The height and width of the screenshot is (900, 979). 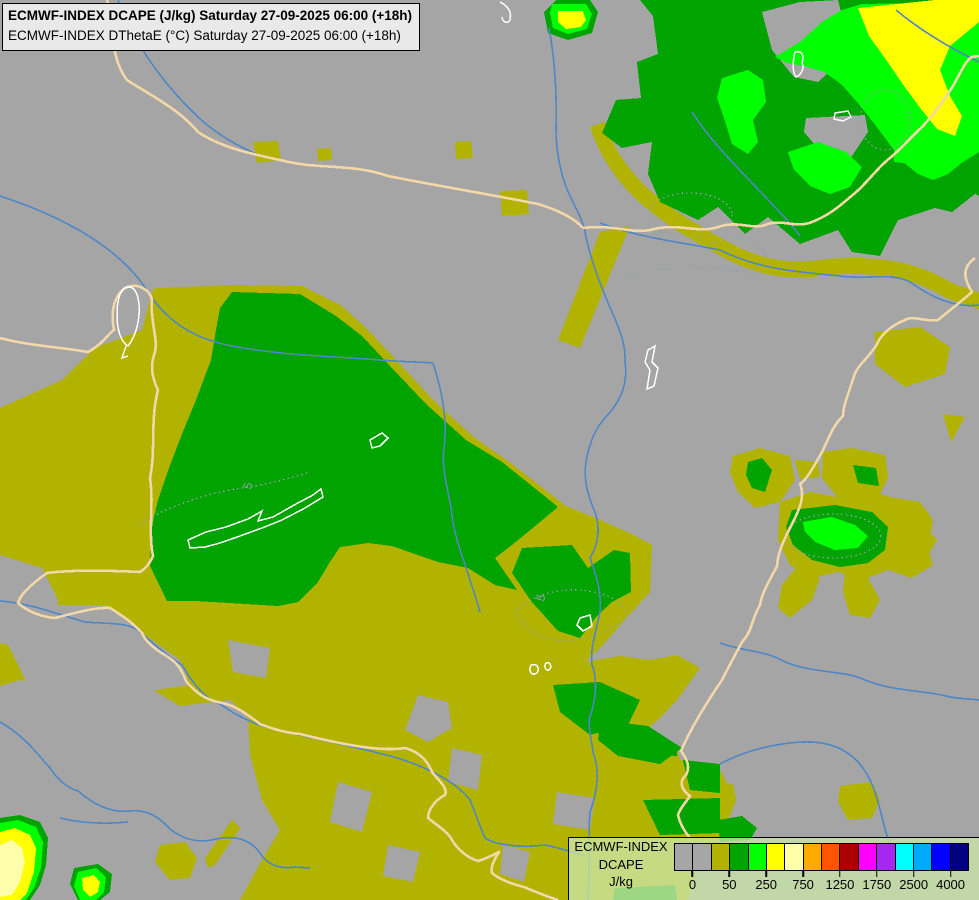 I want to click on legend-tick-row: 0 50 250 750 1250 1750 2500 4000, so click(x=821, y=884).